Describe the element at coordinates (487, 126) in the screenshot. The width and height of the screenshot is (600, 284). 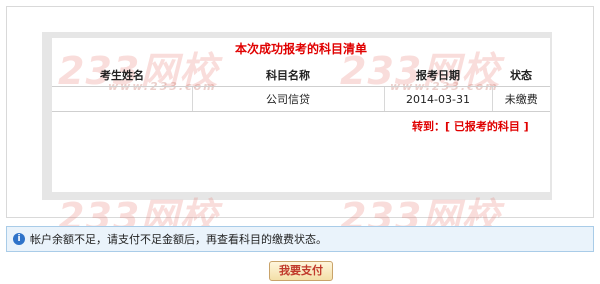
I see `registered-subjects-link: [ 已报考的科目 ]` at that location.